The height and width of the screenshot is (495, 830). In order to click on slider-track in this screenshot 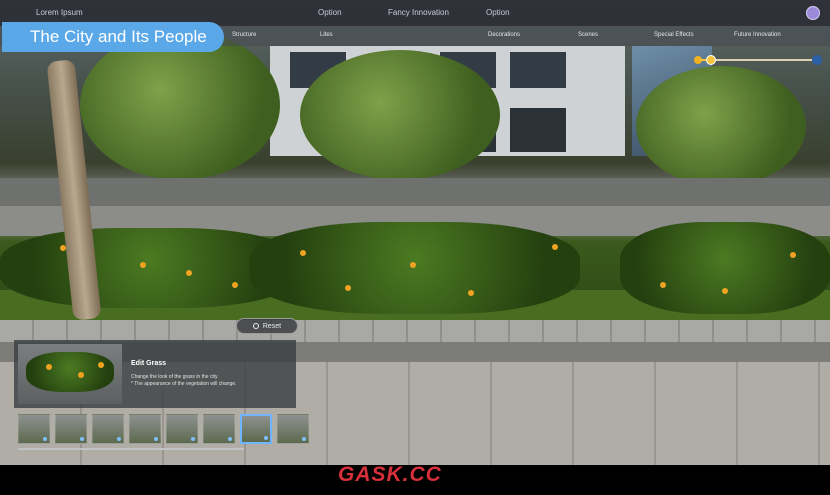, I will do `click(756, 60)`.